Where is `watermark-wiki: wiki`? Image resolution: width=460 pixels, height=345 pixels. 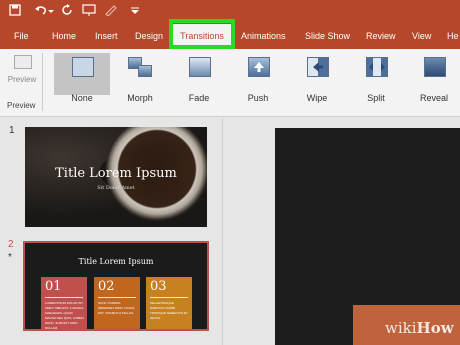 watermark-wiki: wiki is located at coordinates (401, 328).